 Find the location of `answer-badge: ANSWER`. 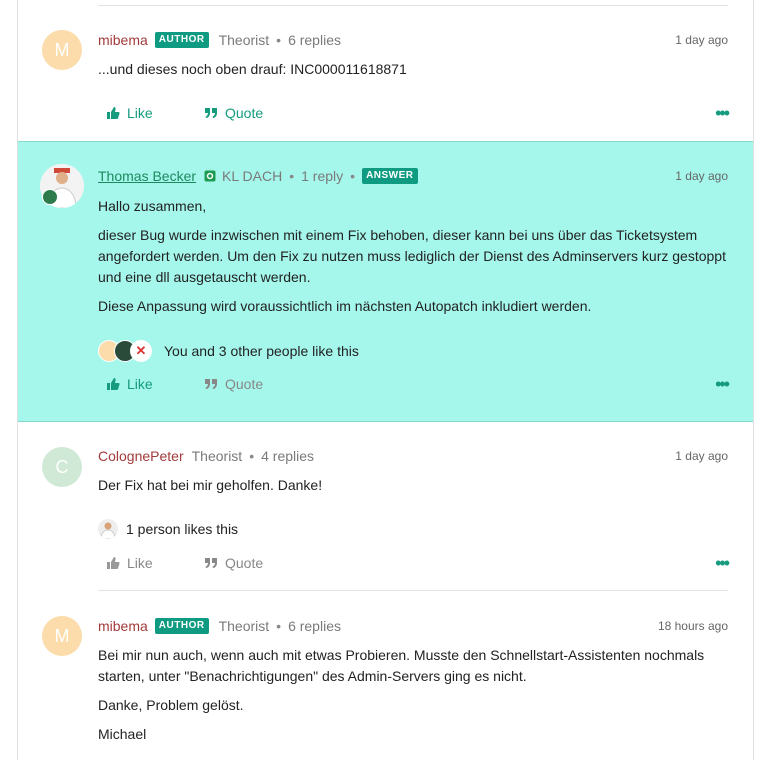

answer-badge: ANSWER is located at coordinates (390, 176).